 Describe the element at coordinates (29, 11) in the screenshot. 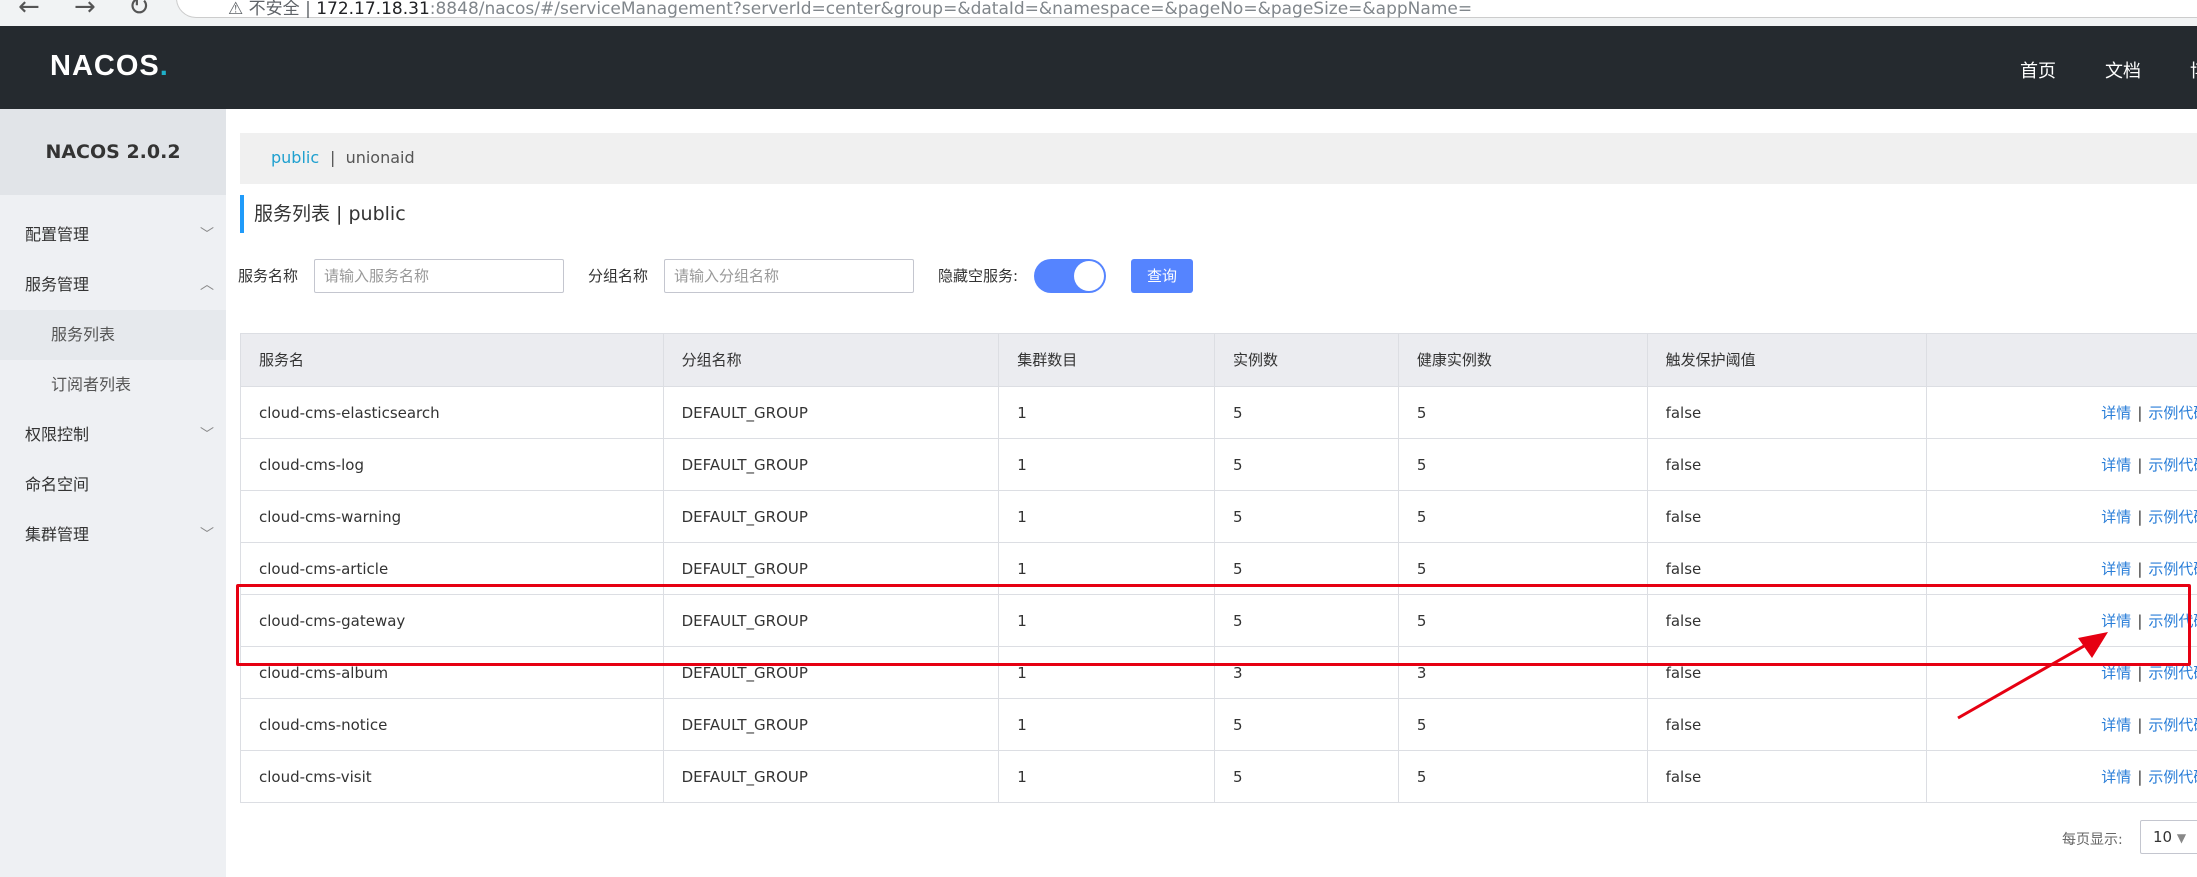

I see `back-arrow-icon: ←` at that location.